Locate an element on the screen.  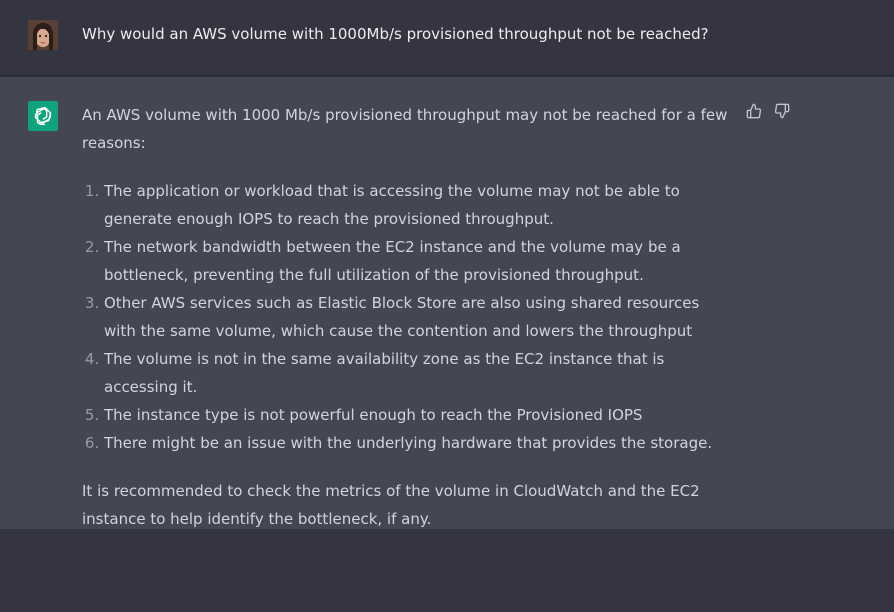
openai-logo-icon is located at coordinates (43, 116).